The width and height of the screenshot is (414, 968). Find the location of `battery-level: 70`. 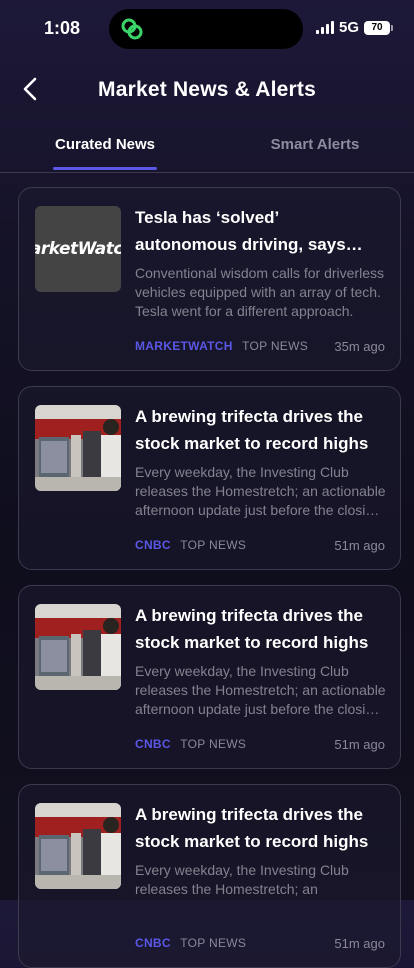

battery-level: 70 is located at coordinates (377, 27).